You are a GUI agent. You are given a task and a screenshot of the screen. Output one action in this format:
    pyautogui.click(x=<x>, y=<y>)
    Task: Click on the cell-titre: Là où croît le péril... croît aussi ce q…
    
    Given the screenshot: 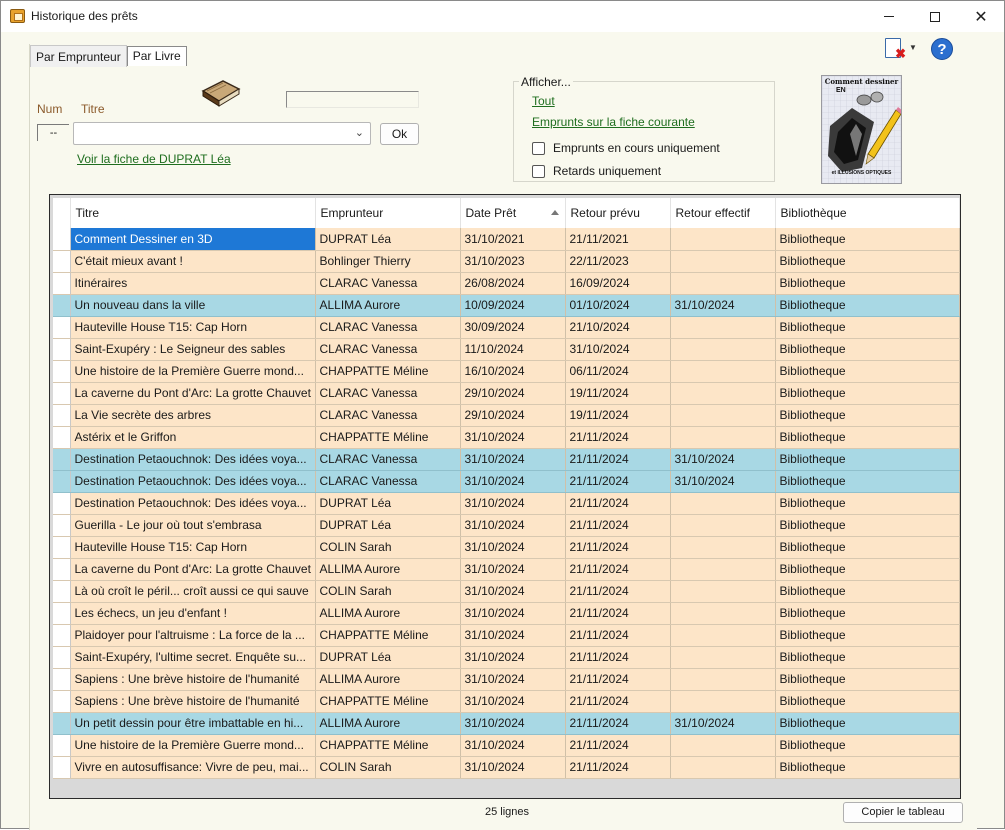 What is the action you would take?
    pyautogui.click(x=193, y=591)
    